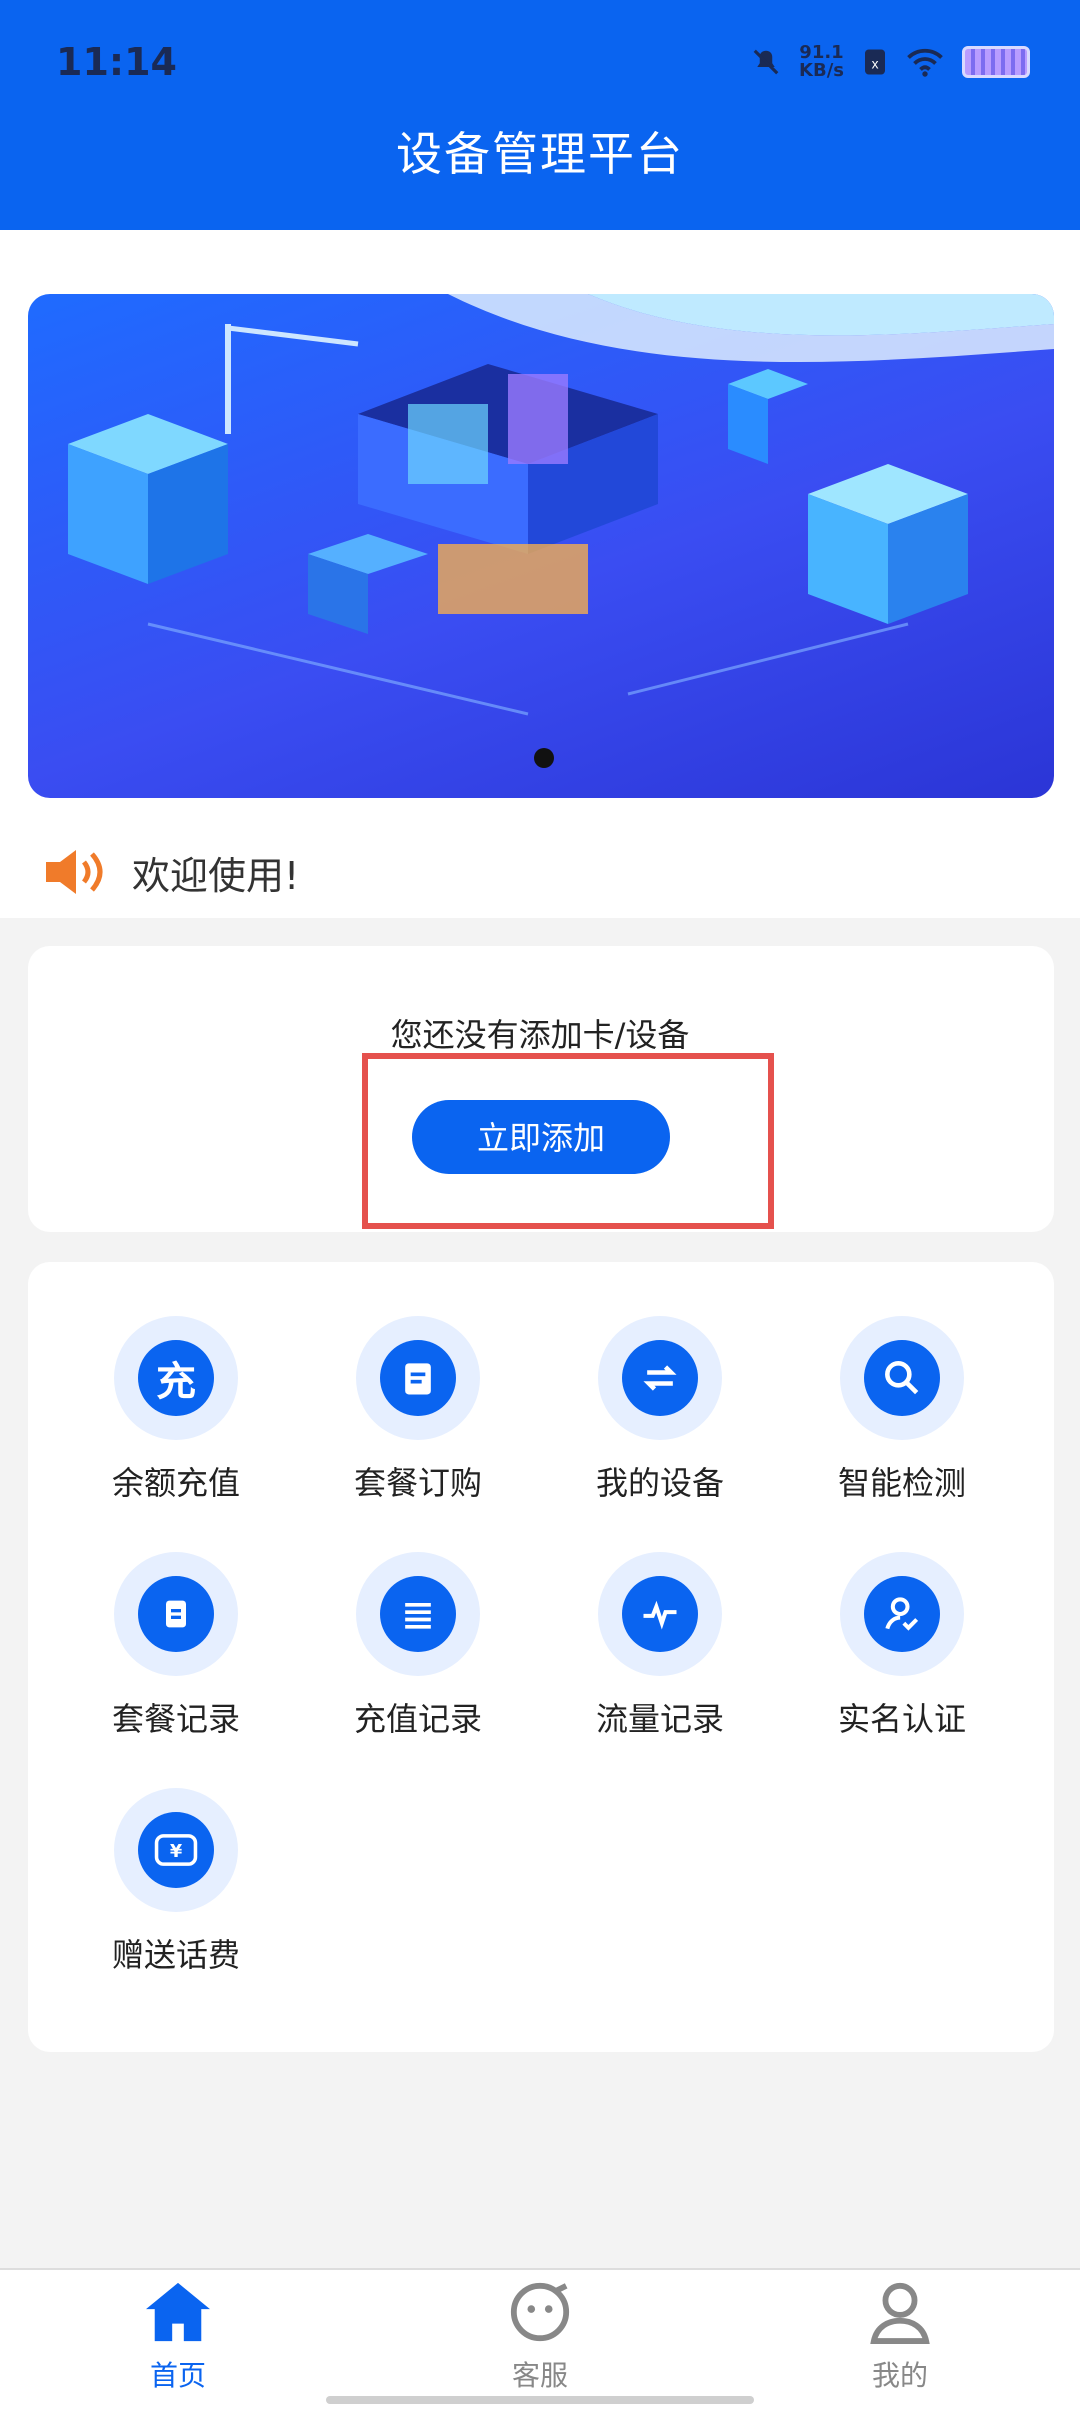 The height and width of the screenshot is (2410, 1080). Describe the element at coordinates (540, 2400) in the screenshot. I see `home-indicator` at that location.